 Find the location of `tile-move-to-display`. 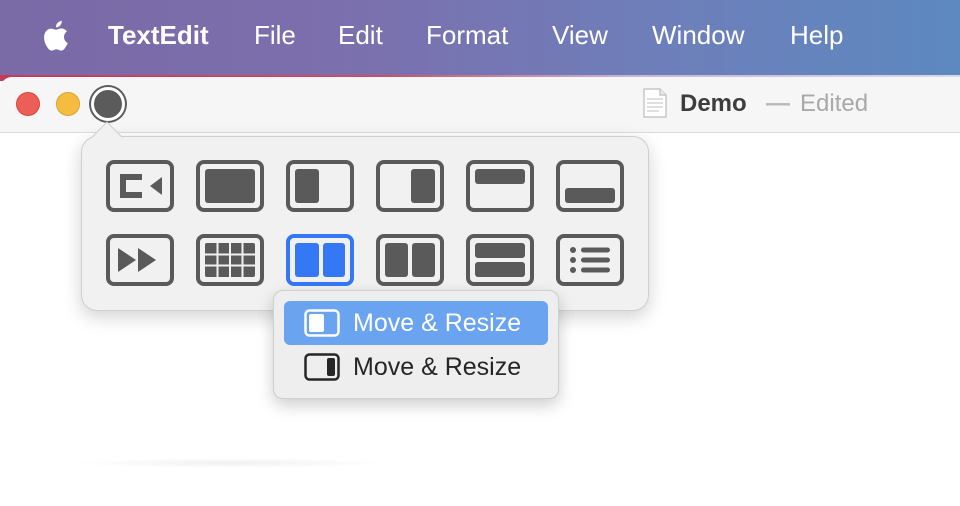

tile-move-to-display is located at coordinates (140, 186).